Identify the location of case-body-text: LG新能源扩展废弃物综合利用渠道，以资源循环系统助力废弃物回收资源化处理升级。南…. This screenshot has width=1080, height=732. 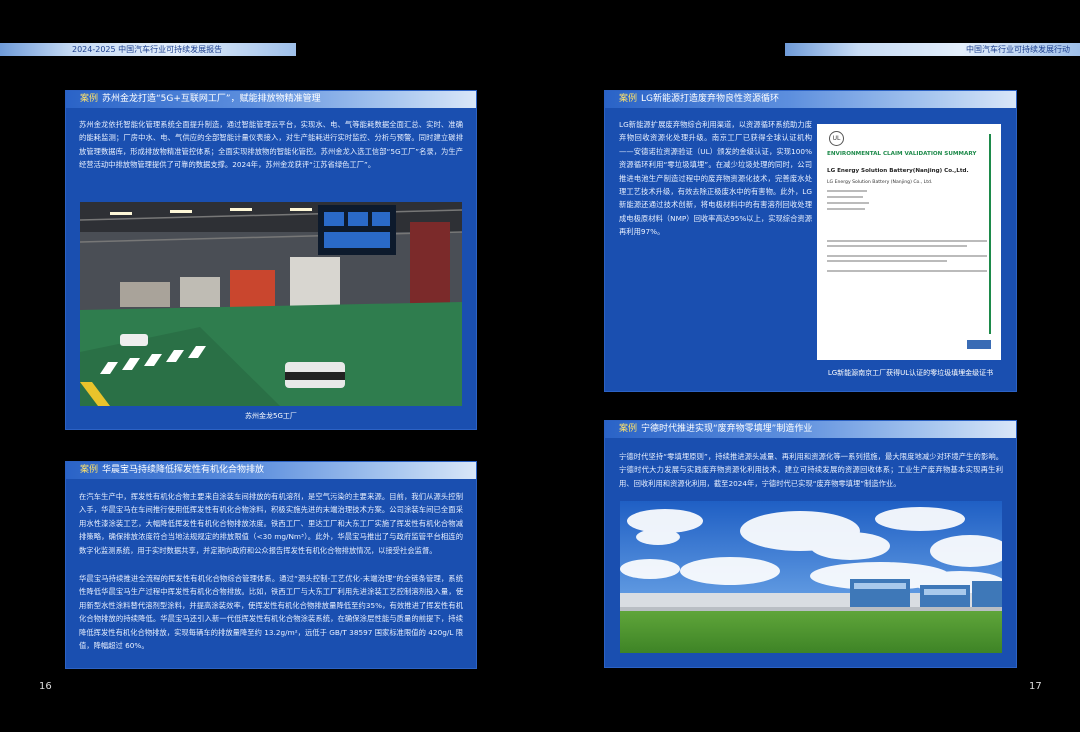
(715, 178).